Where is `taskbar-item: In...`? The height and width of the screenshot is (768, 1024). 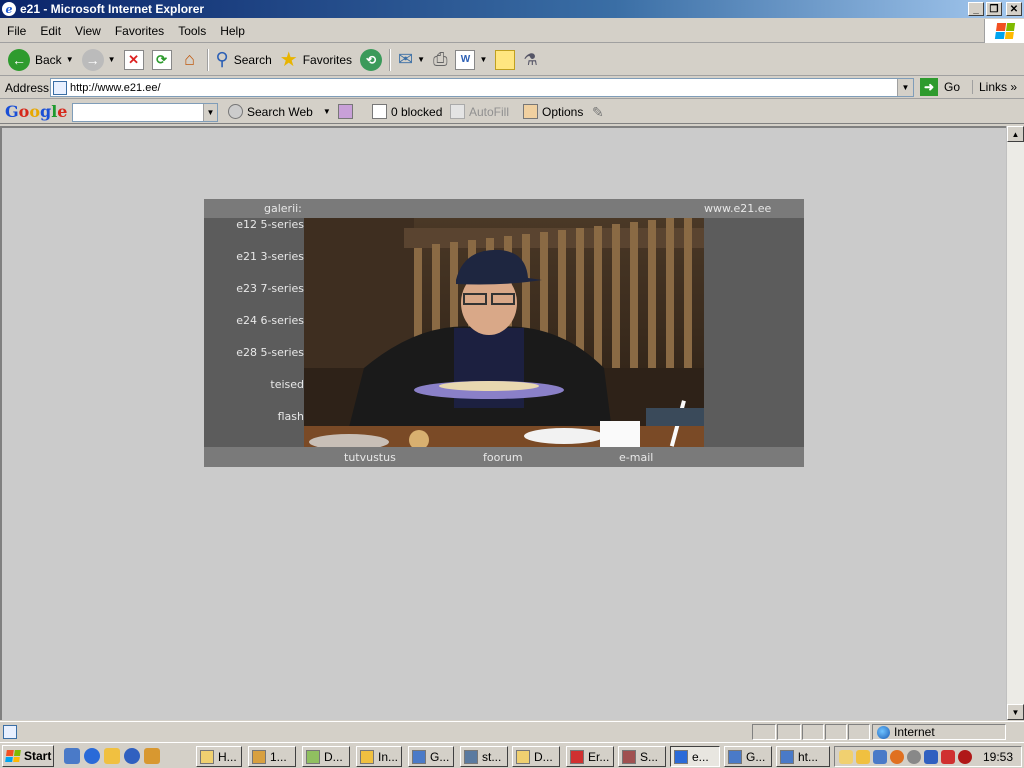
taskbar-item: In... is located at coordinates (379, 756).